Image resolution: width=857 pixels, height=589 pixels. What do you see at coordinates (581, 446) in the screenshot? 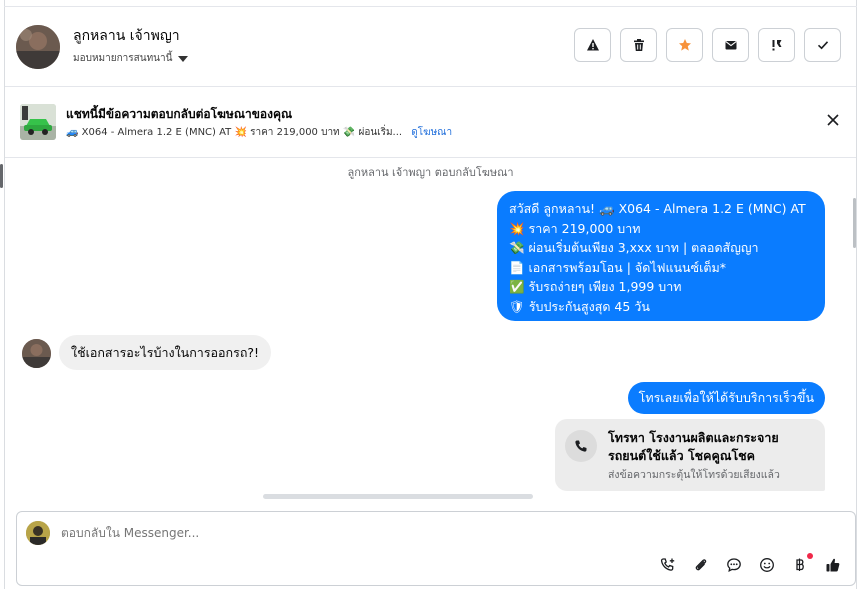
I see `phone-icon` at bounding box center [581, 446].